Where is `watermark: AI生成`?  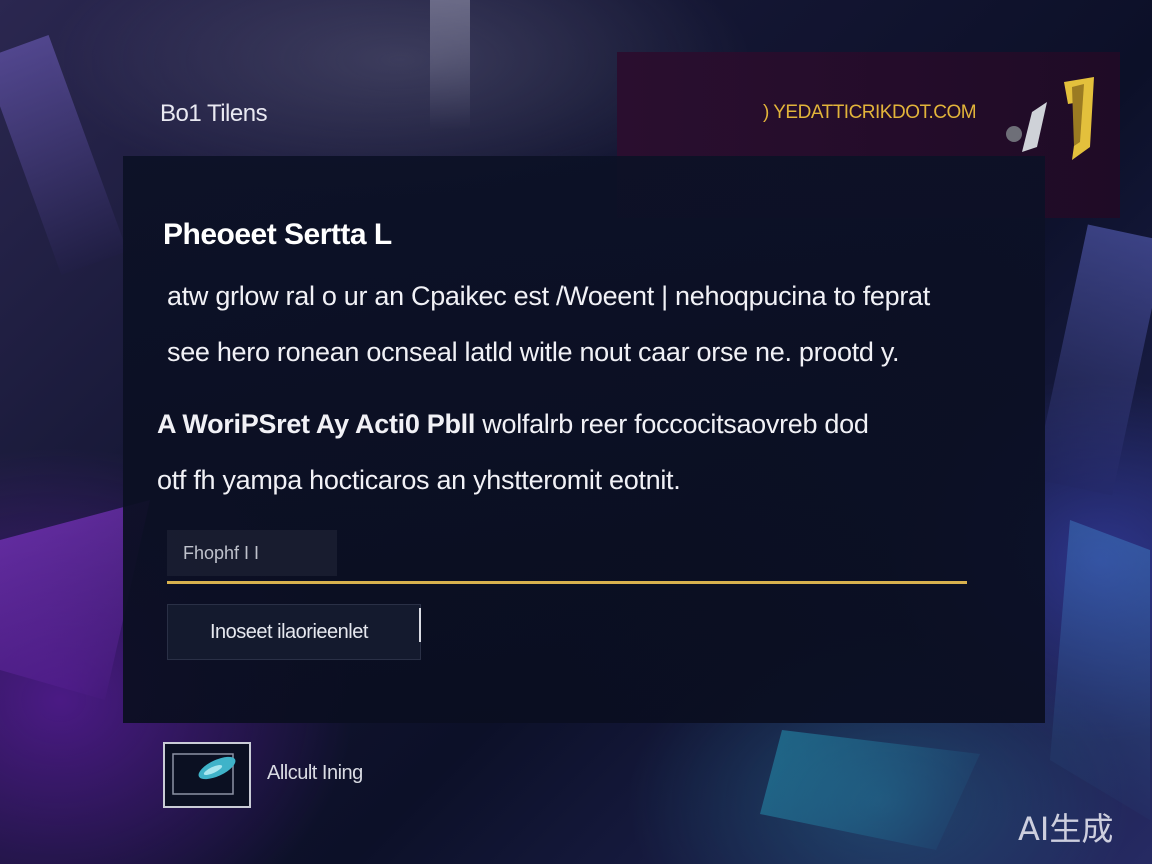 watermark: AI生成 is located at coordinates (1066, 829).